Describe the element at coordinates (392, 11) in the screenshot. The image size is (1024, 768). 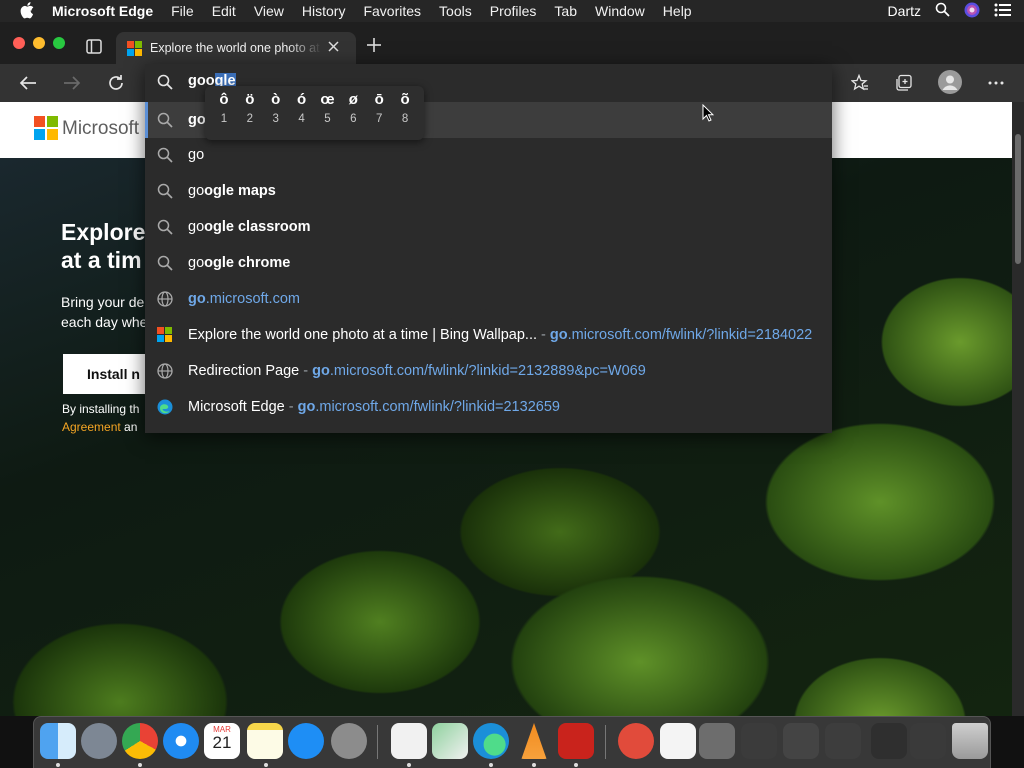
I see `menu-favorites: Favorites` at that location.